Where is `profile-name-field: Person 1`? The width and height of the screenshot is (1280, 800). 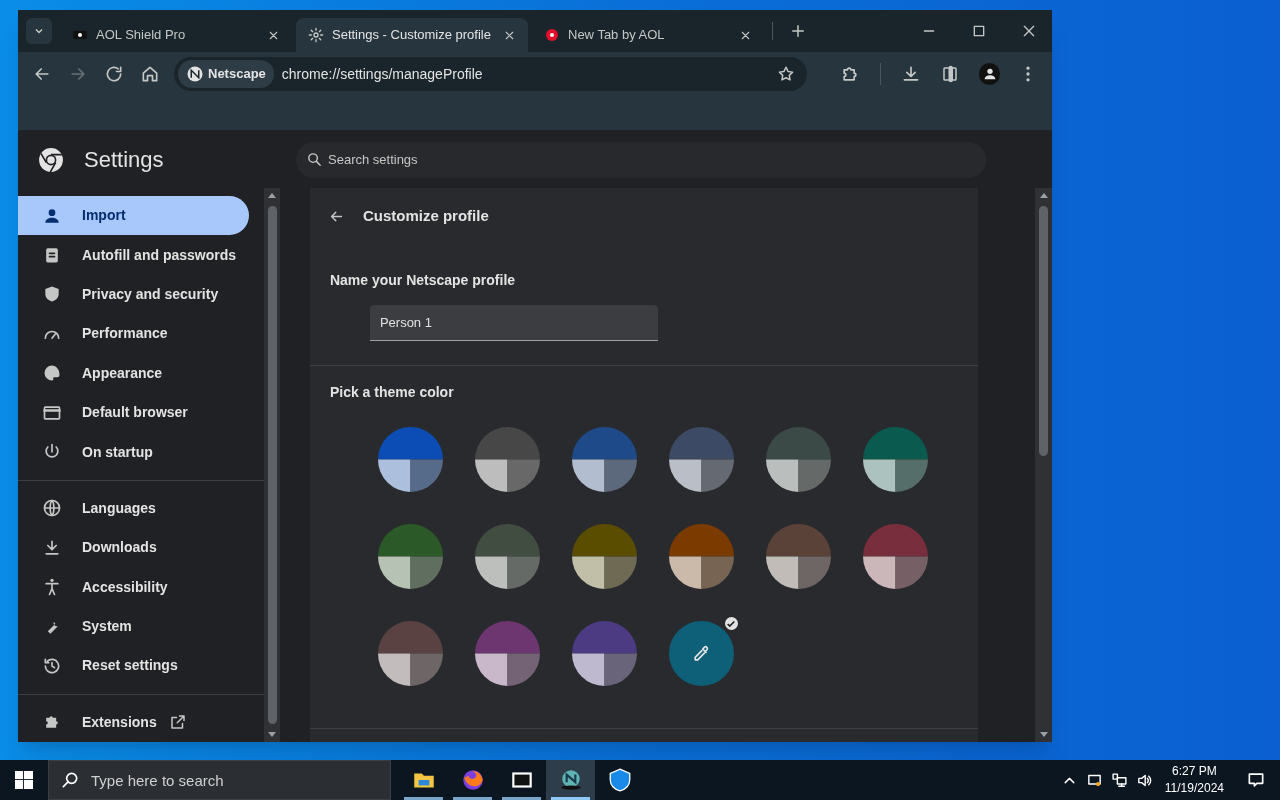
profile-name-field: Person 1 is located at coordinates (513, 323).